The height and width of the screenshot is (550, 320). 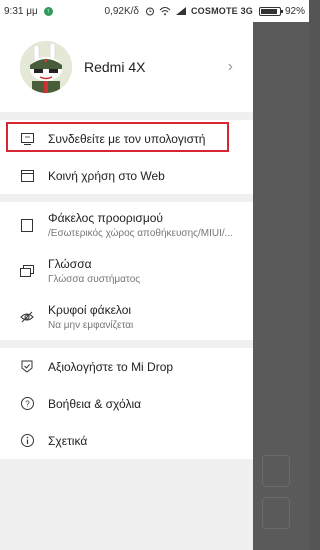 What do you see at coordinates (70, 264) in the screenshot?
I see `menu-item-label: Γλώσσα` at bounding box center [70, 264].